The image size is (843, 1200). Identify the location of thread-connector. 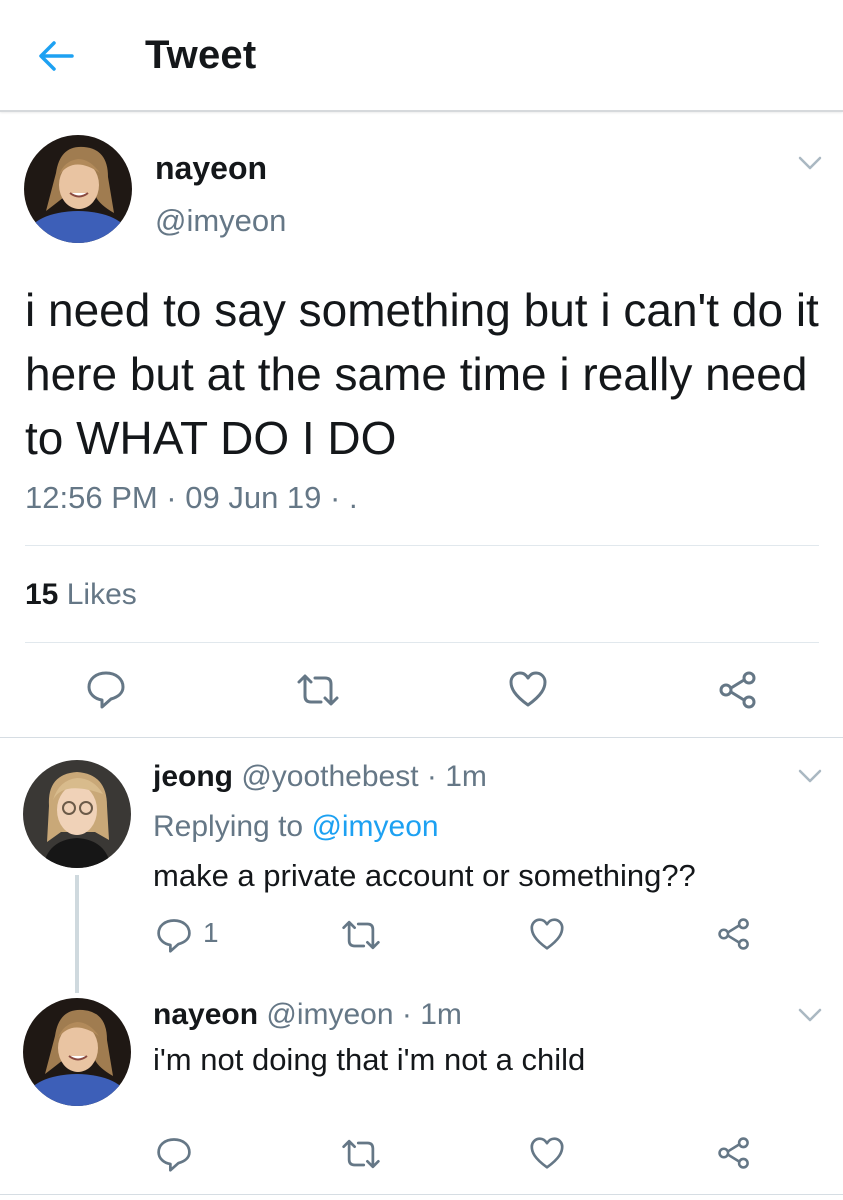
(77, 934).